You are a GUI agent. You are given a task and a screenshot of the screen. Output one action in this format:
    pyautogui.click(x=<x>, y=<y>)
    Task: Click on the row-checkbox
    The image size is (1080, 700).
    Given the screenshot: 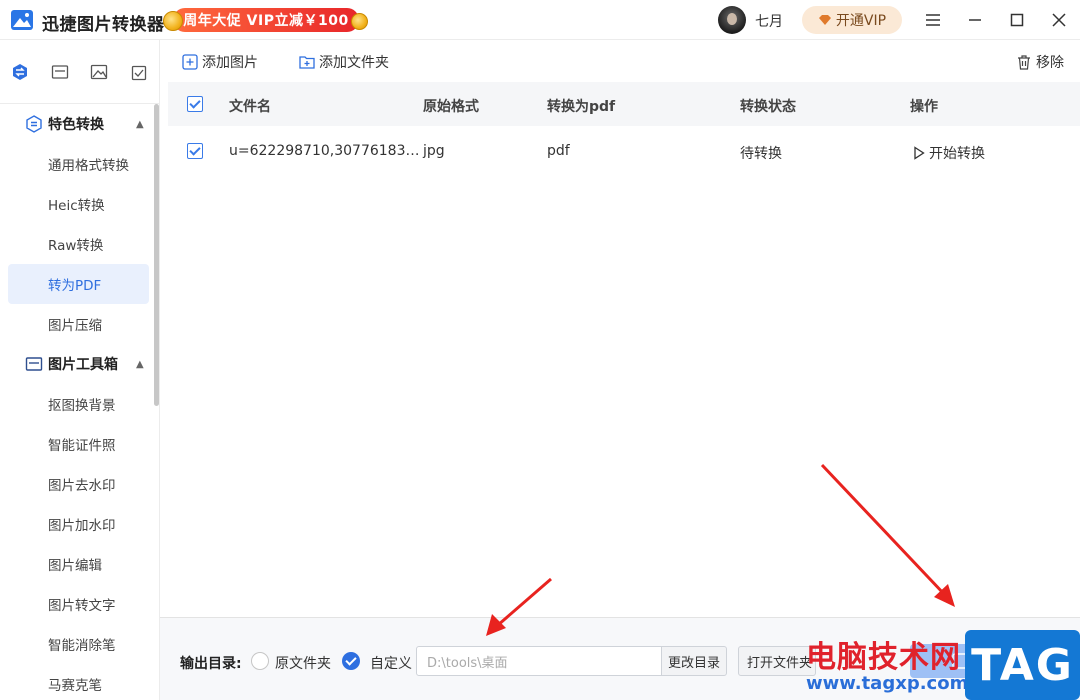 What is the action you would take?
    pyautogui.click(x=195, y=151)
    